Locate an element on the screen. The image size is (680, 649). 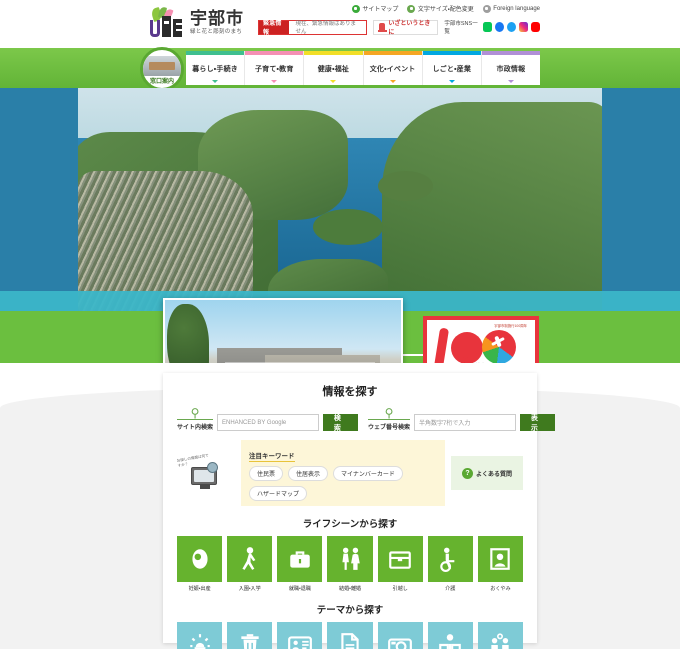
hero-slideshow: II12345 is located at coordinates (283, 330).